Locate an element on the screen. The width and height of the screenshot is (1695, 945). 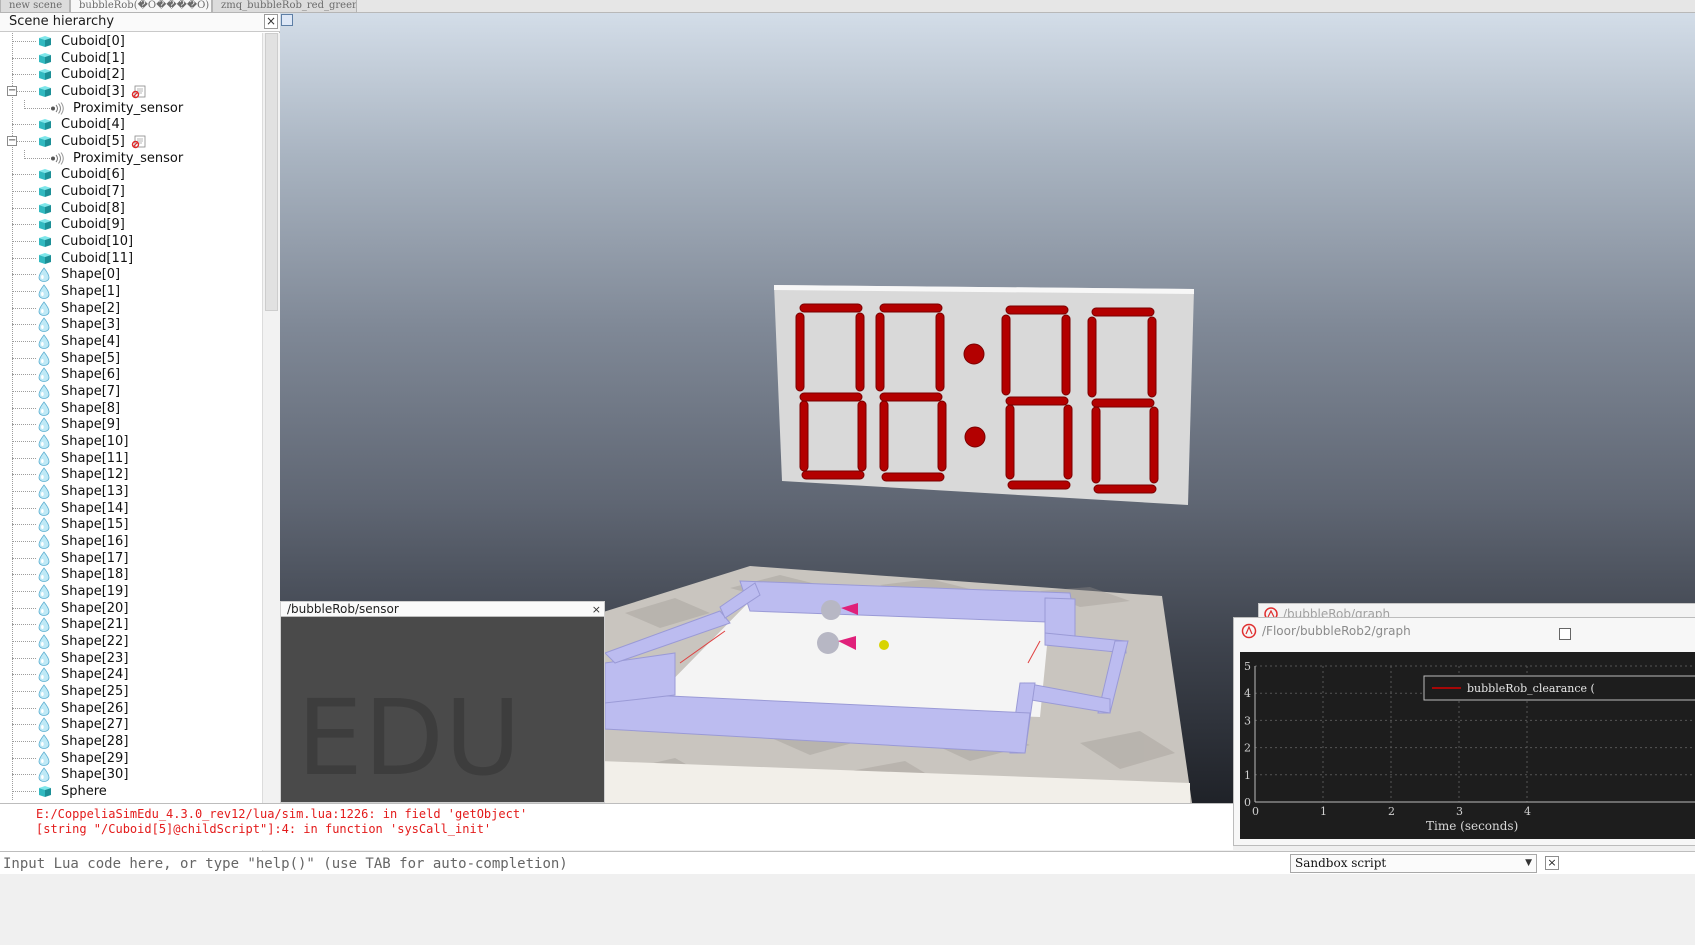
tree-item: Shape[25] is located at coordinates (131, 691).